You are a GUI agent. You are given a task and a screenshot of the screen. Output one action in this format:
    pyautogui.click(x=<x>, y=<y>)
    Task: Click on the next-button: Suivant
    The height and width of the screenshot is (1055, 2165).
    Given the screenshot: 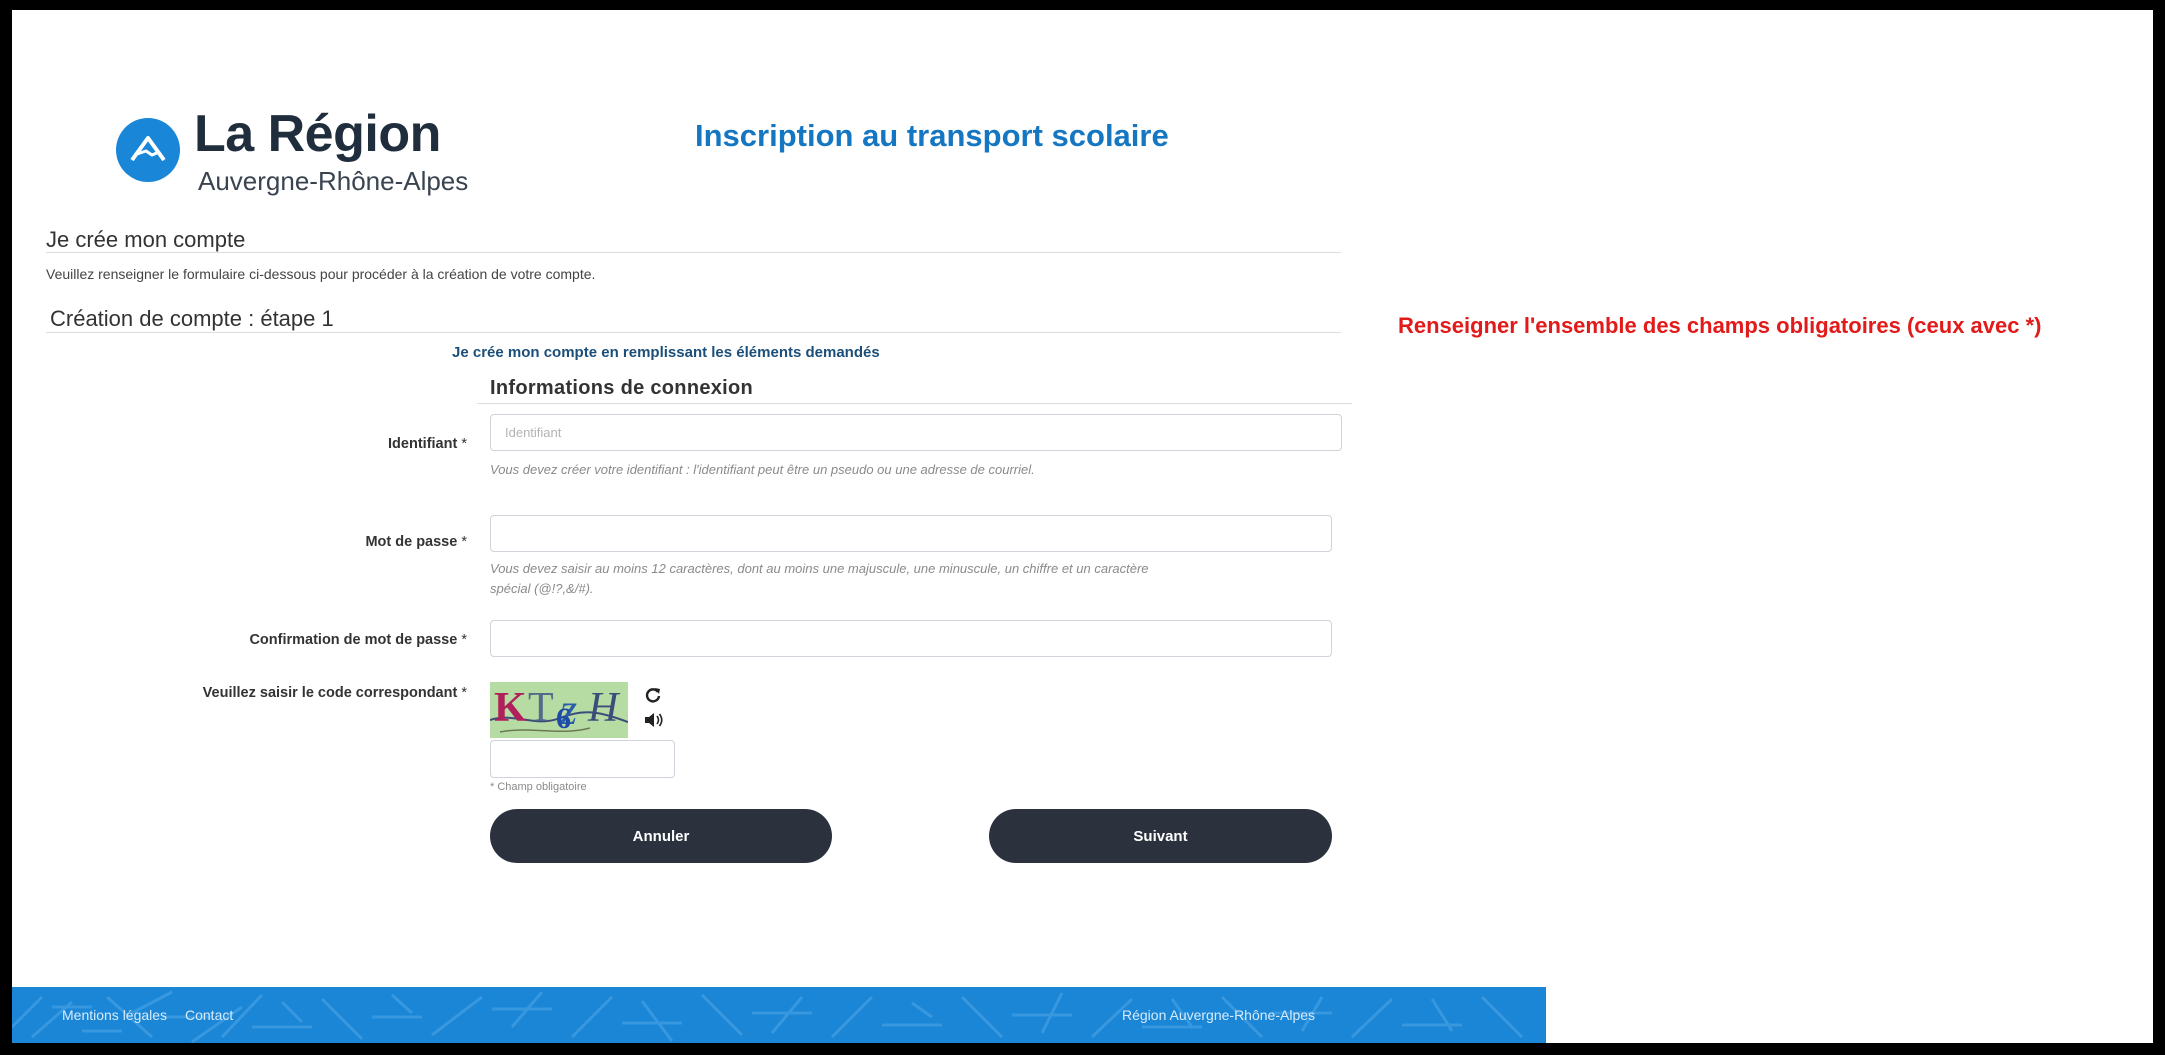 What is the action you would take?
    pyautogui.click(x=1160, y=836)
    